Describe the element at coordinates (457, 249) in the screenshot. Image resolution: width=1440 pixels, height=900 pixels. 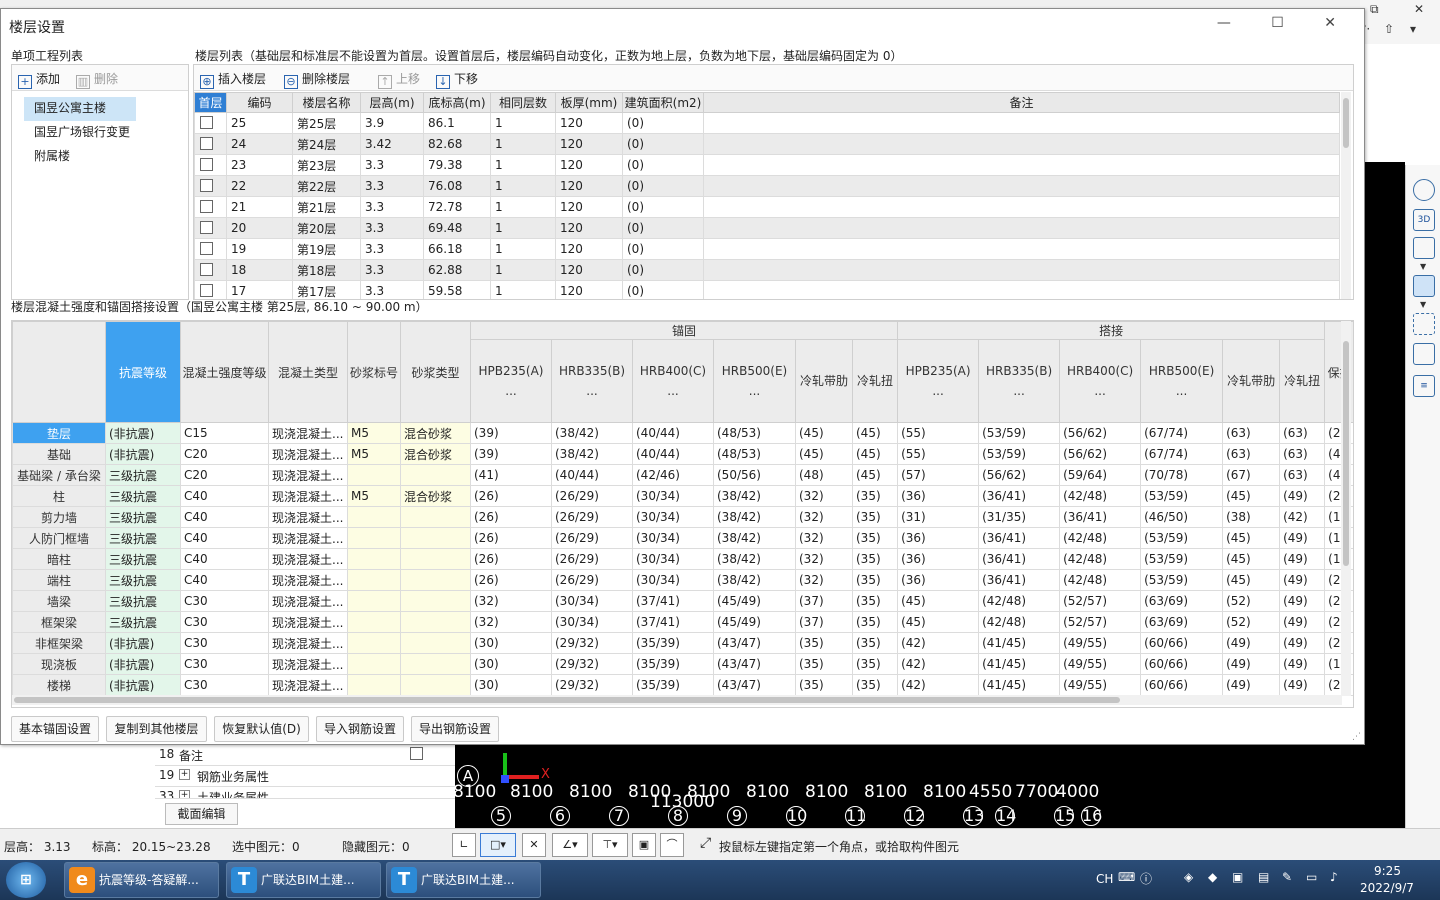
I see `table-cell: 66.18` at that location.